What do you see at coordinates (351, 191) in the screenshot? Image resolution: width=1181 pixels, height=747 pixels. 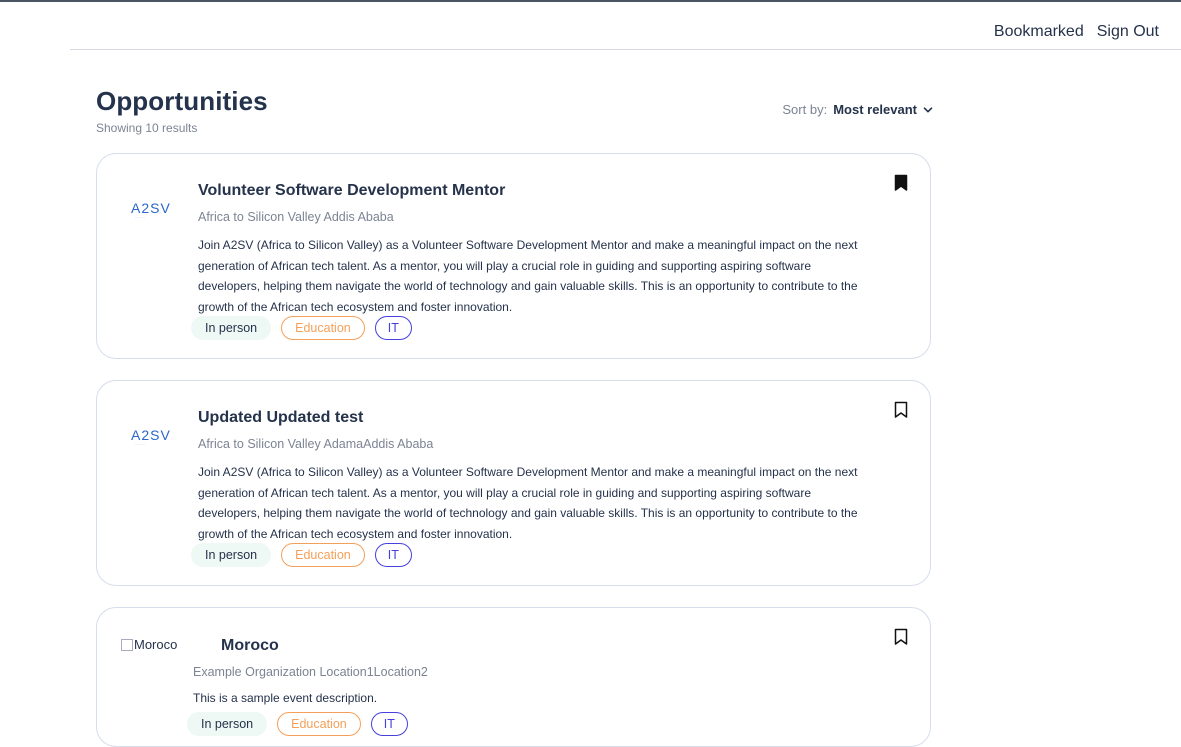 I see `card-title: Volunteer Software Development Mentor` at bounding box center [351, 191].